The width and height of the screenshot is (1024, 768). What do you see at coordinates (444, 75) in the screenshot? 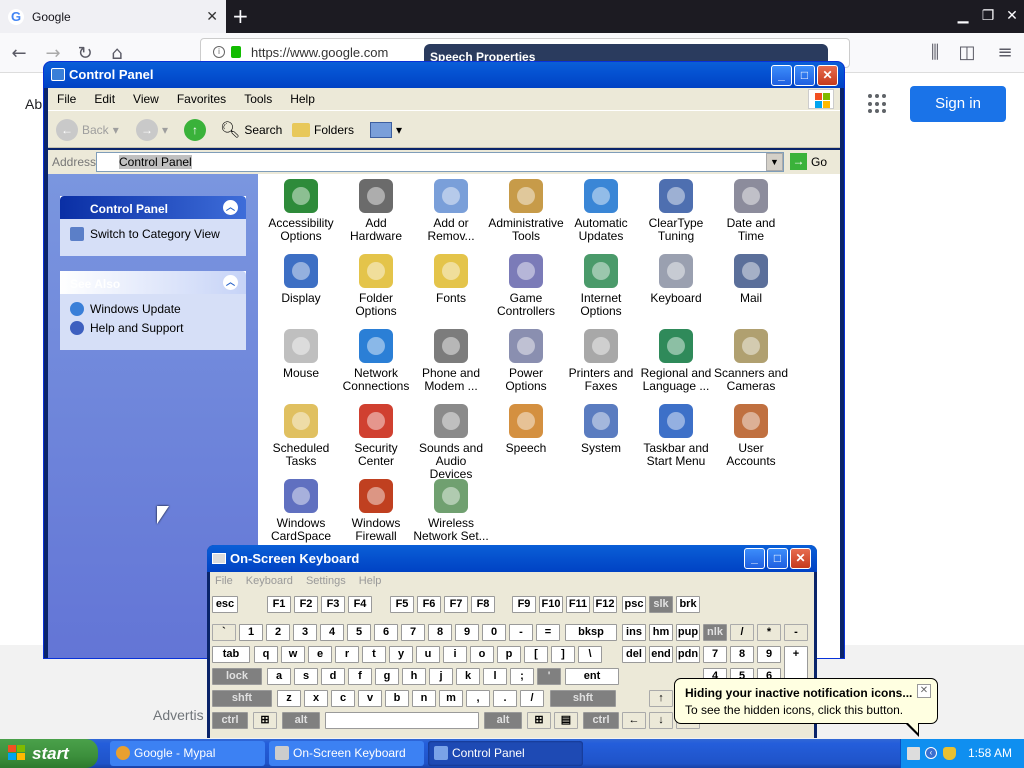
I see `control-panel-titlebar: Control Panel _ □ ✕` at bounding box center [444, 75].